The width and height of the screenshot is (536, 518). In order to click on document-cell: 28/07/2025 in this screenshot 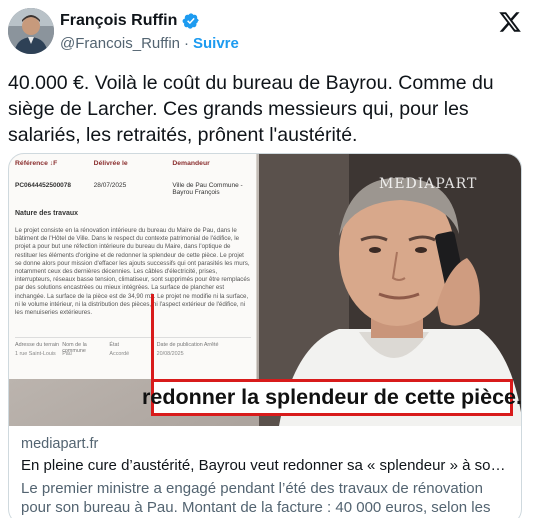, I will do `click(110, 185)`.